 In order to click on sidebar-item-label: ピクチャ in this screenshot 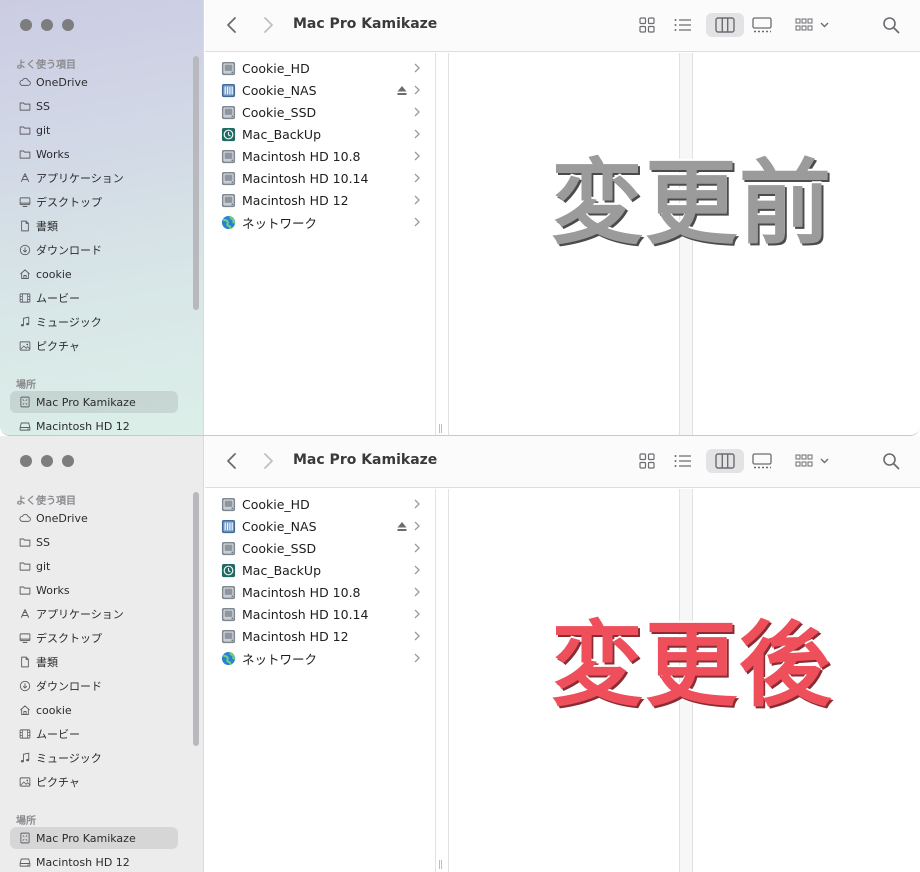, I will do `click(58, 346)`.